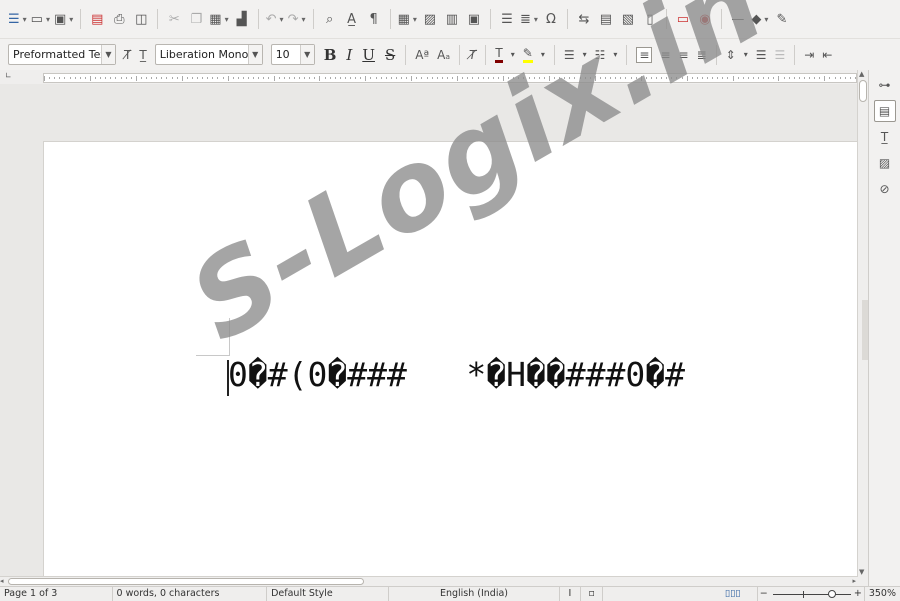 The width and height of the screenshot is (900, 601). I want to click on document-modified-icon: ▫, so click(592, 593).